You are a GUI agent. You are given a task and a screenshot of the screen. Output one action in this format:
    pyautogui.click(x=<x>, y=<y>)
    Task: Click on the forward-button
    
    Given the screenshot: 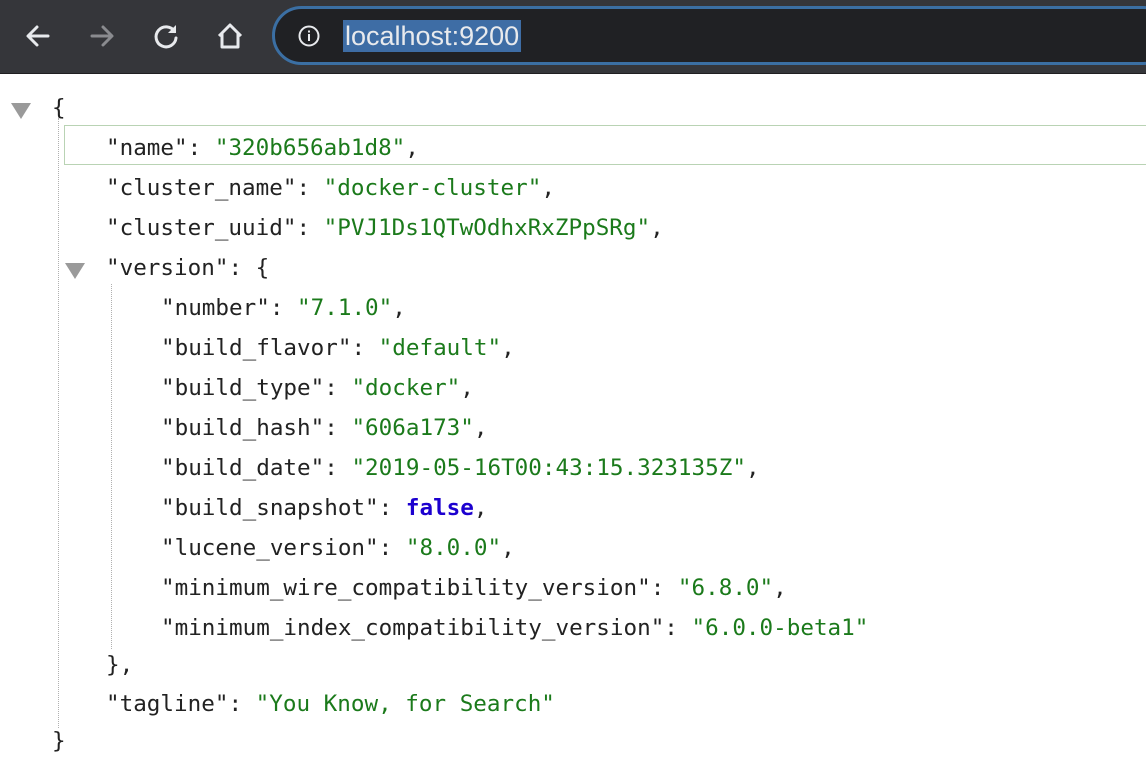 What is the action you would take?
    pyautogui.click(x=102, y=36)
    